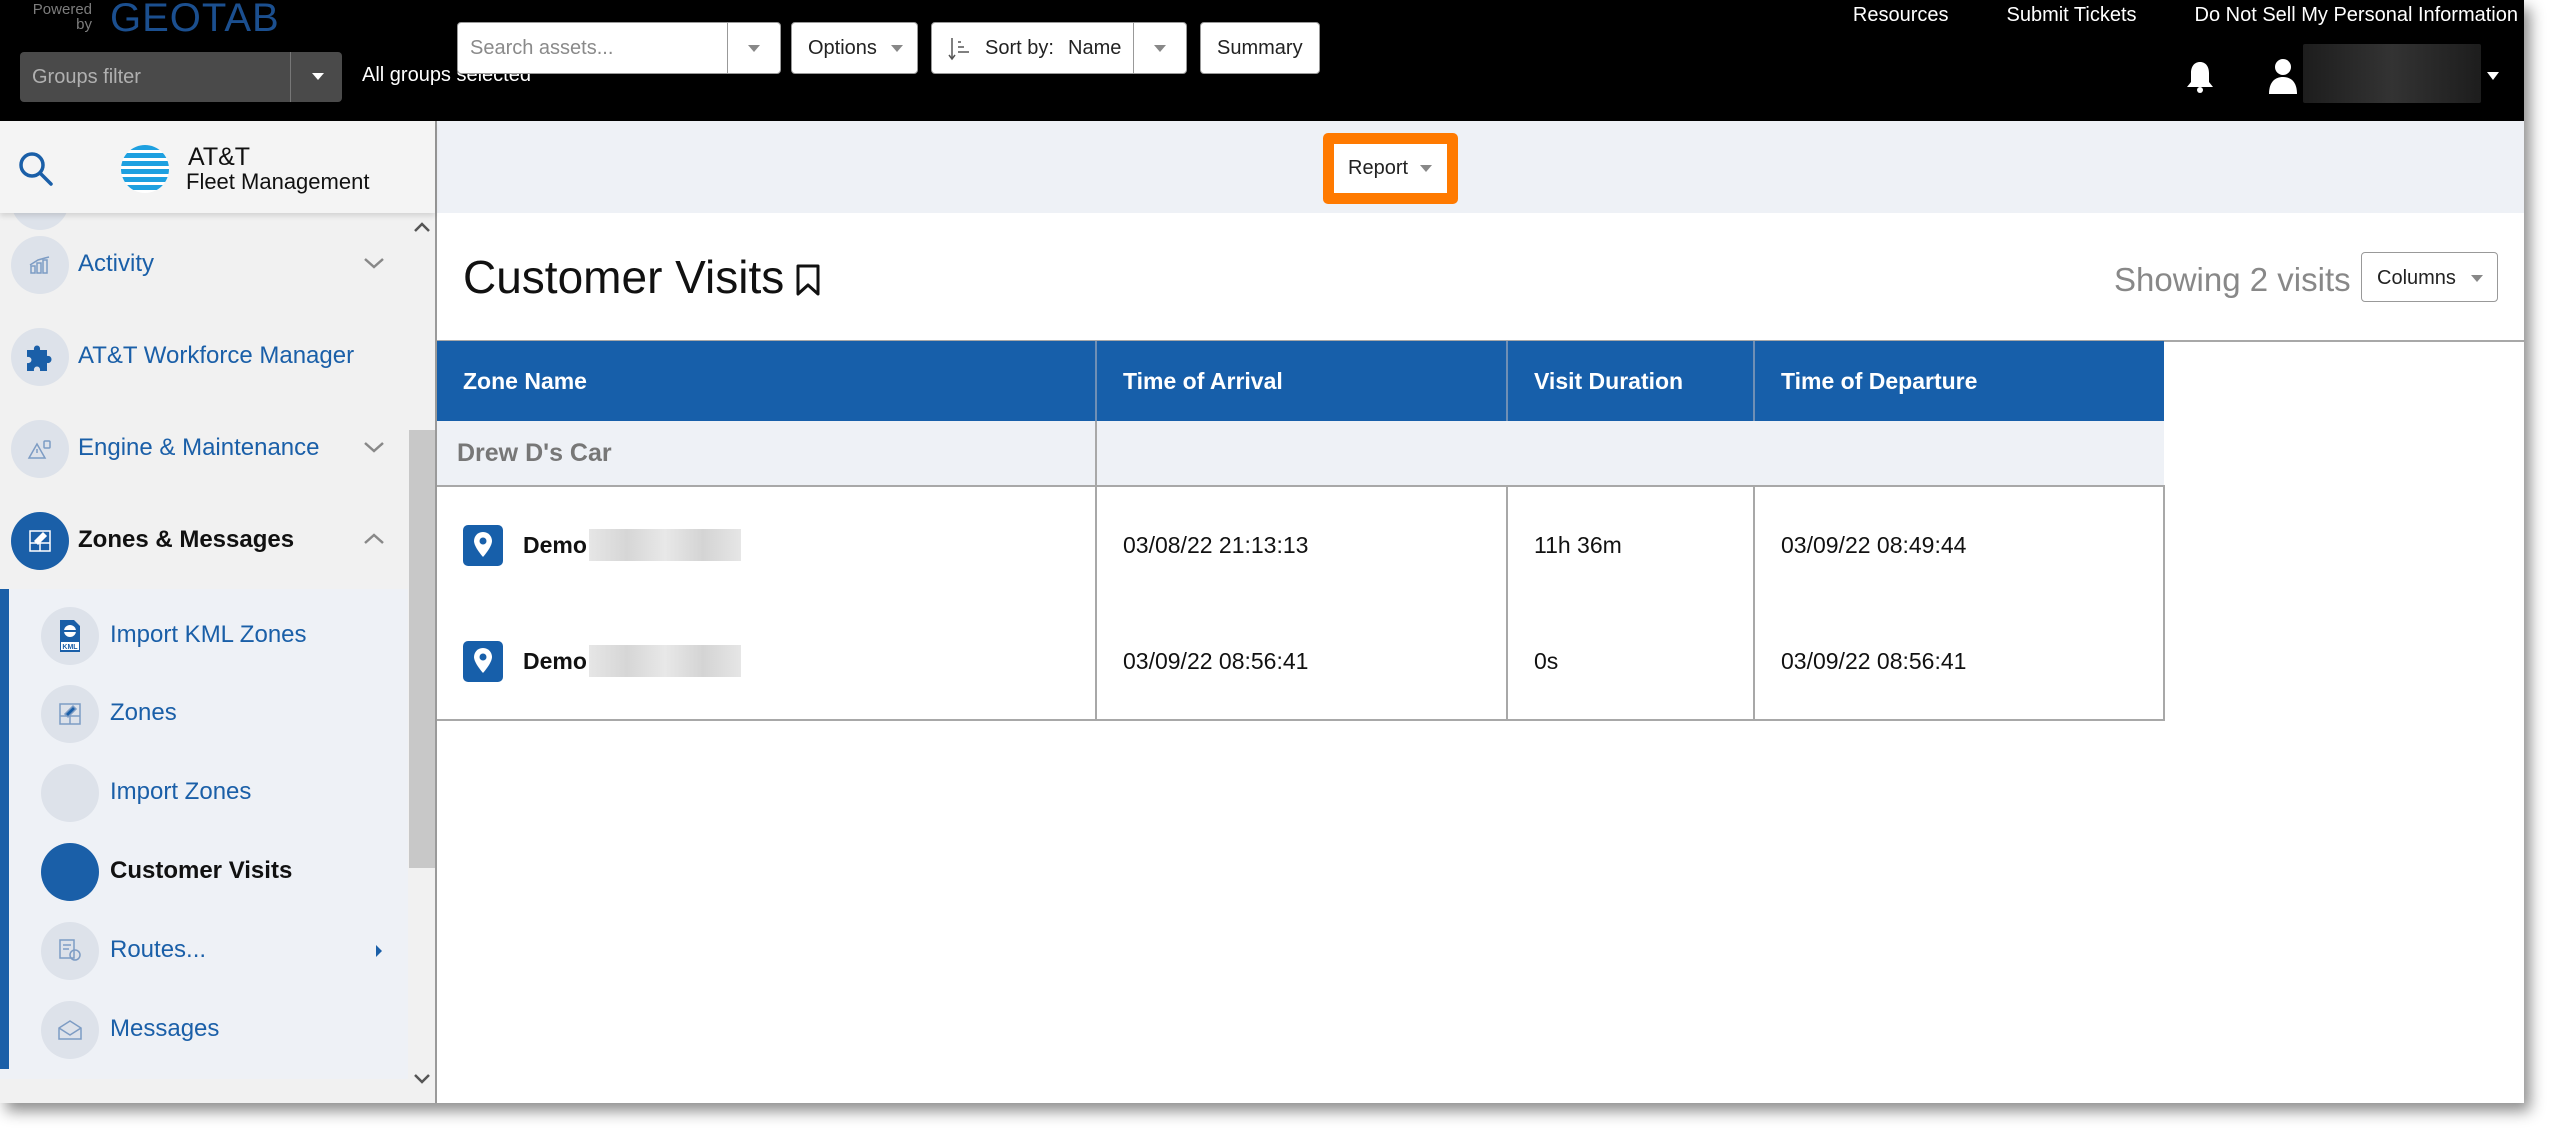 This screenshot has width=2560, height=1139. I want to click on sort-by-value: Name, so click(1095, 48).